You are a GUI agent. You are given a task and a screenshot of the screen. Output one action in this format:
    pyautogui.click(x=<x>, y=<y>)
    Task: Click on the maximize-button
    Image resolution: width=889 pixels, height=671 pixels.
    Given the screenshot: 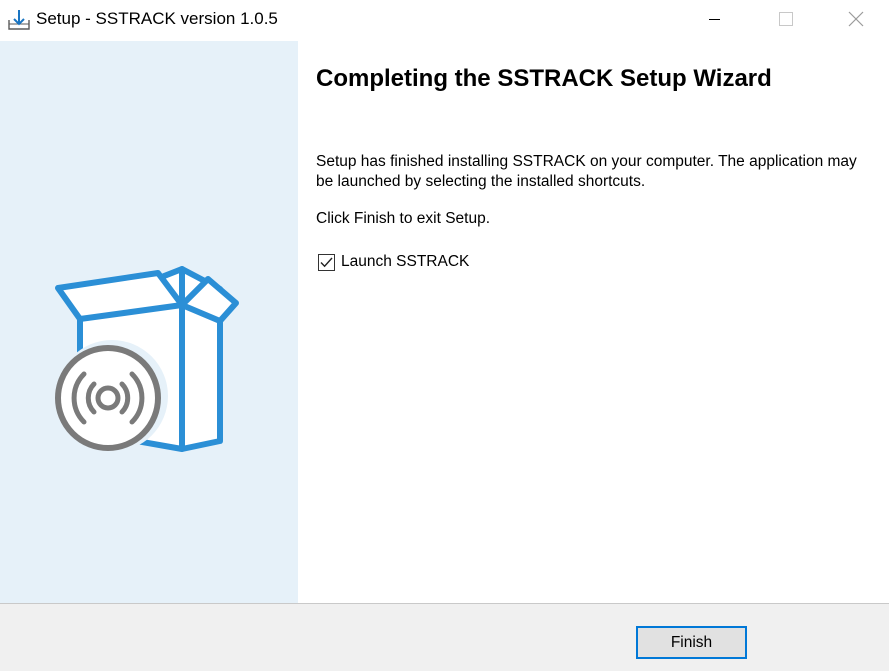 What is the action you would take?
    pyautogui.click(x=786, y=19)
    